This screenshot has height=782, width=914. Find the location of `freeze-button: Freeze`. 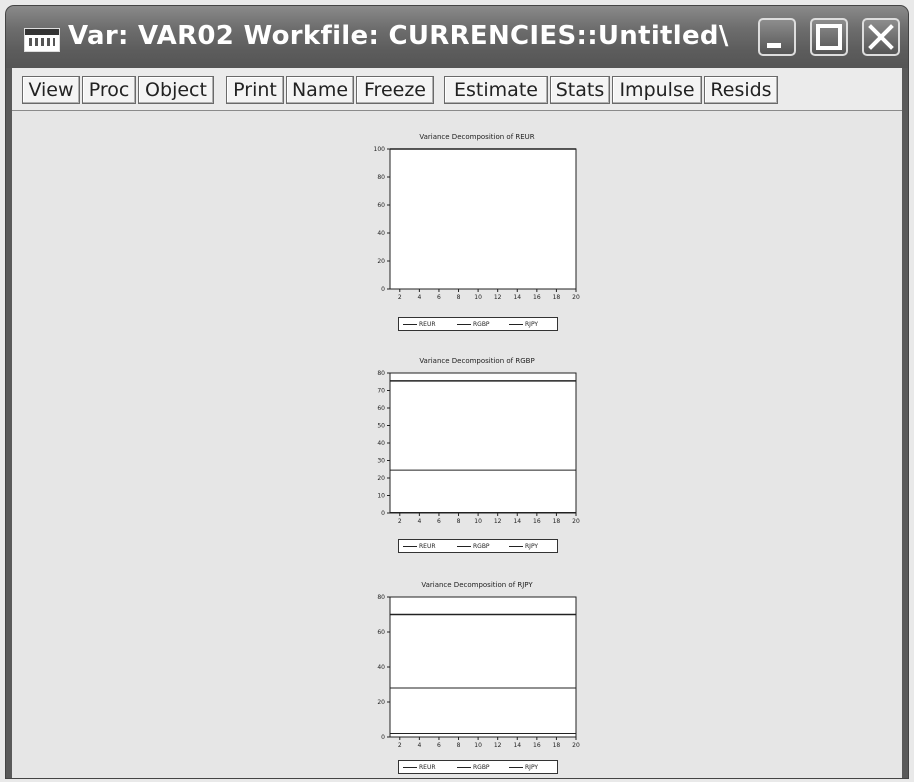

freeze-button: Freeze is located at coordinates (395, 90).